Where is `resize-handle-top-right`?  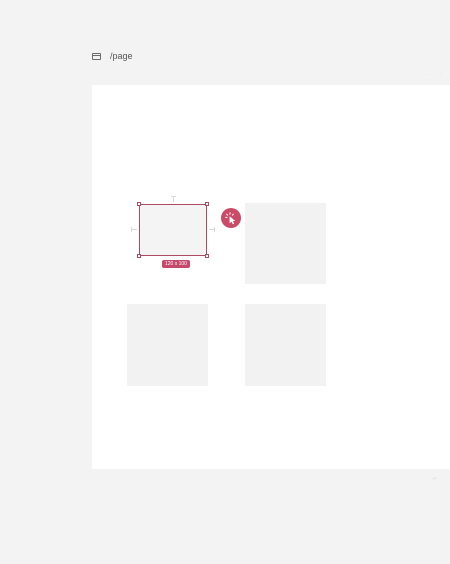 resize-handle-top-right is located at coordinates (207, 204).